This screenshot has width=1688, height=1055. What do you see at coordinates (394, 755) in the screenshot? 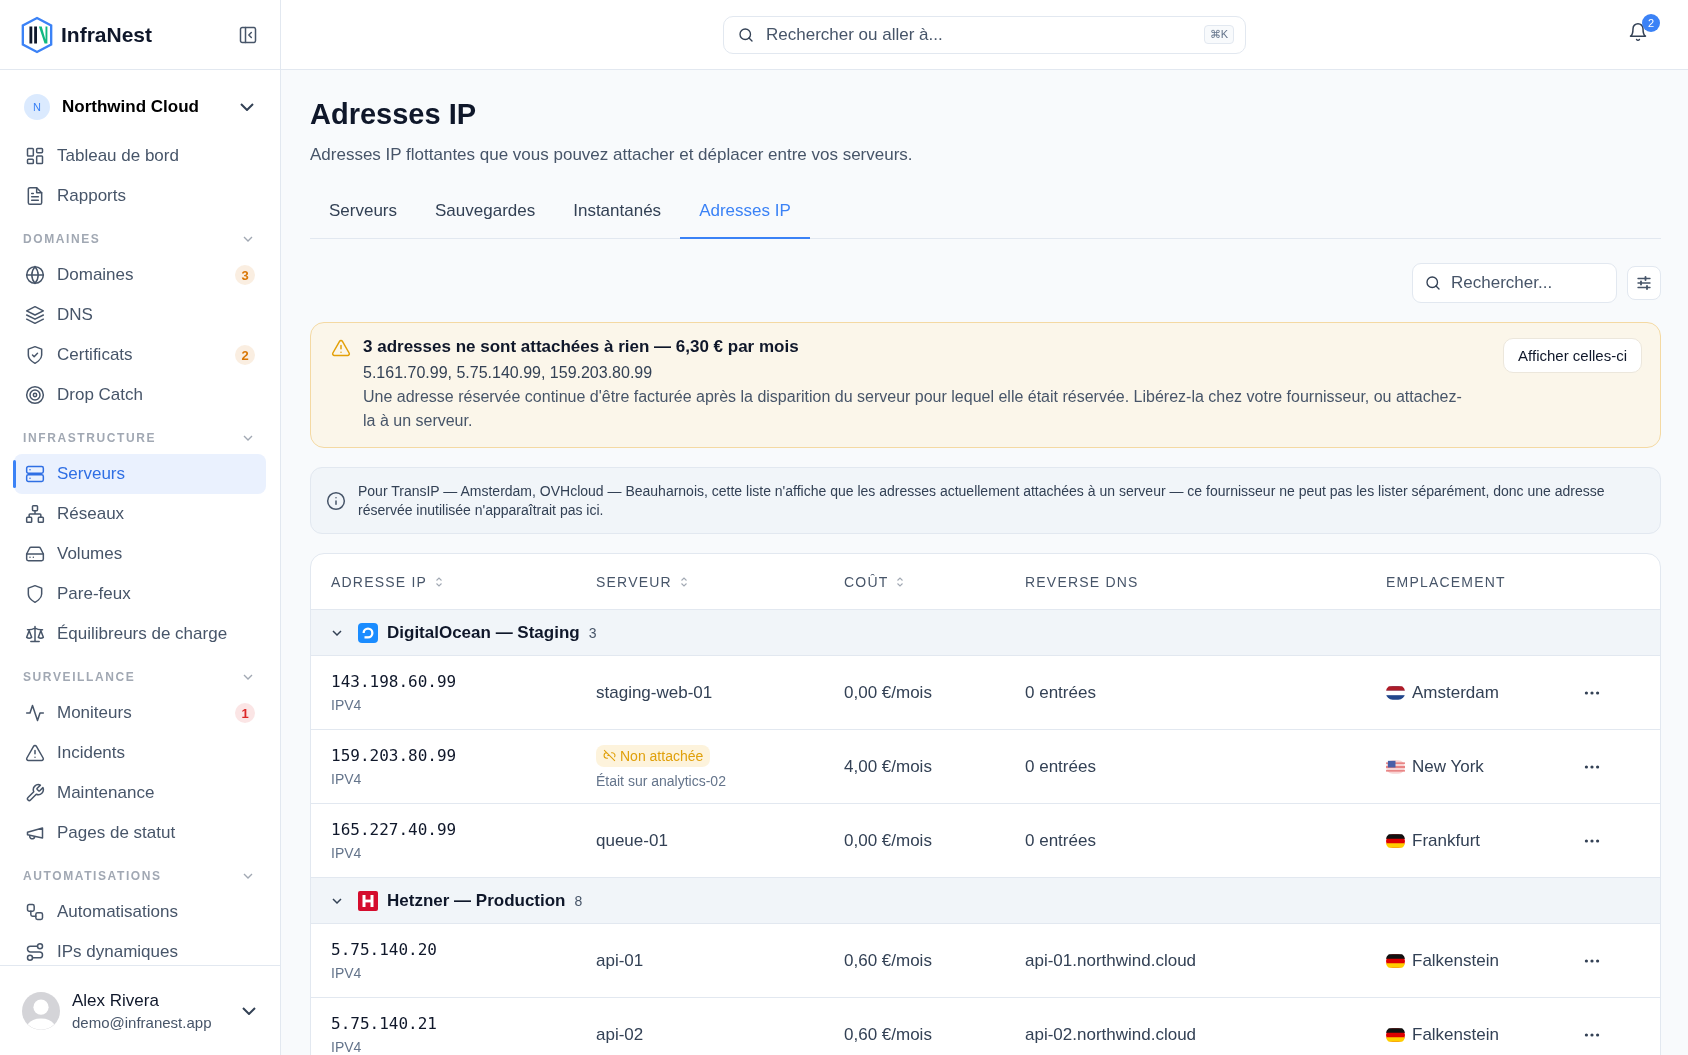
I see `ip-address: 159.203.80.99` at bounding box center [394, 755].